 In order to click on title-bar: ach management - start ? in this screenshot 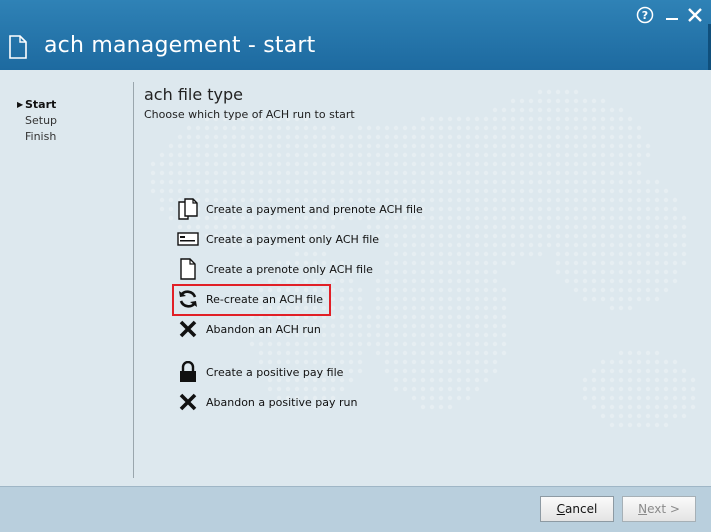, I will do `click(355, 35)`.